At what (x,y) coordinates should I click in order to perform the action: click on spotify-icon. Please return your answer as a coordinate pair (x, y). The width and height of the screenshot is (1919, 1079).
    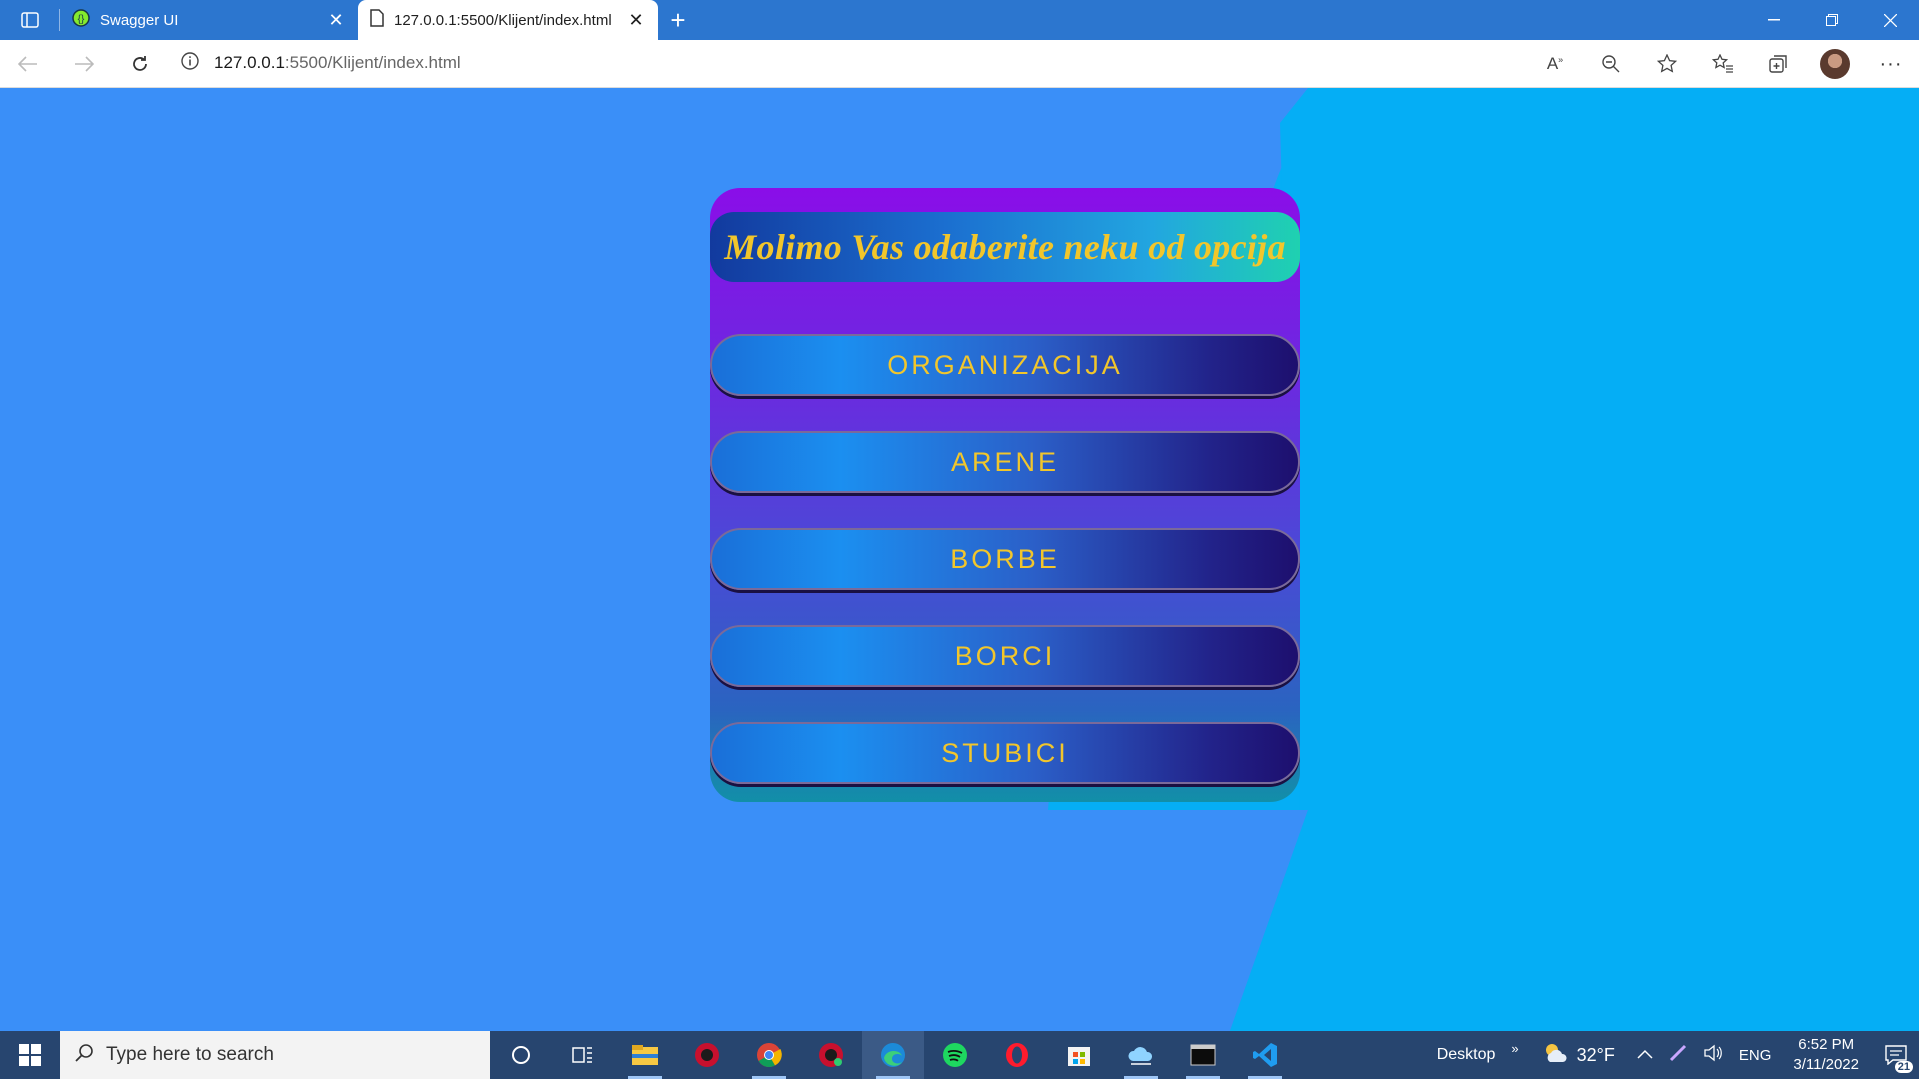
    Looking at the image, I should click on (955, 1055).